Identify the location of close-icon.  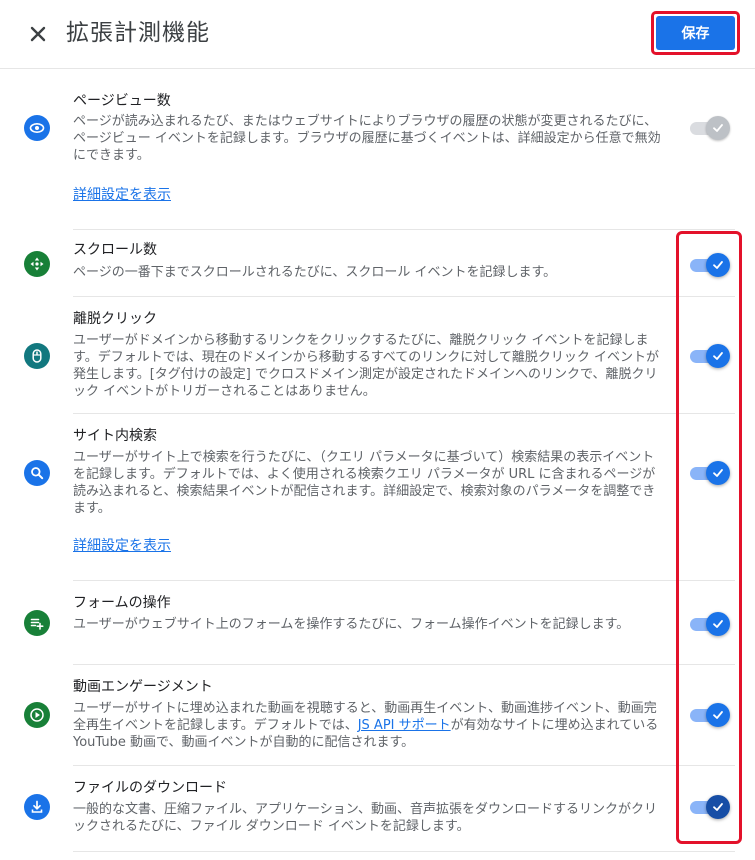
(38, 34).